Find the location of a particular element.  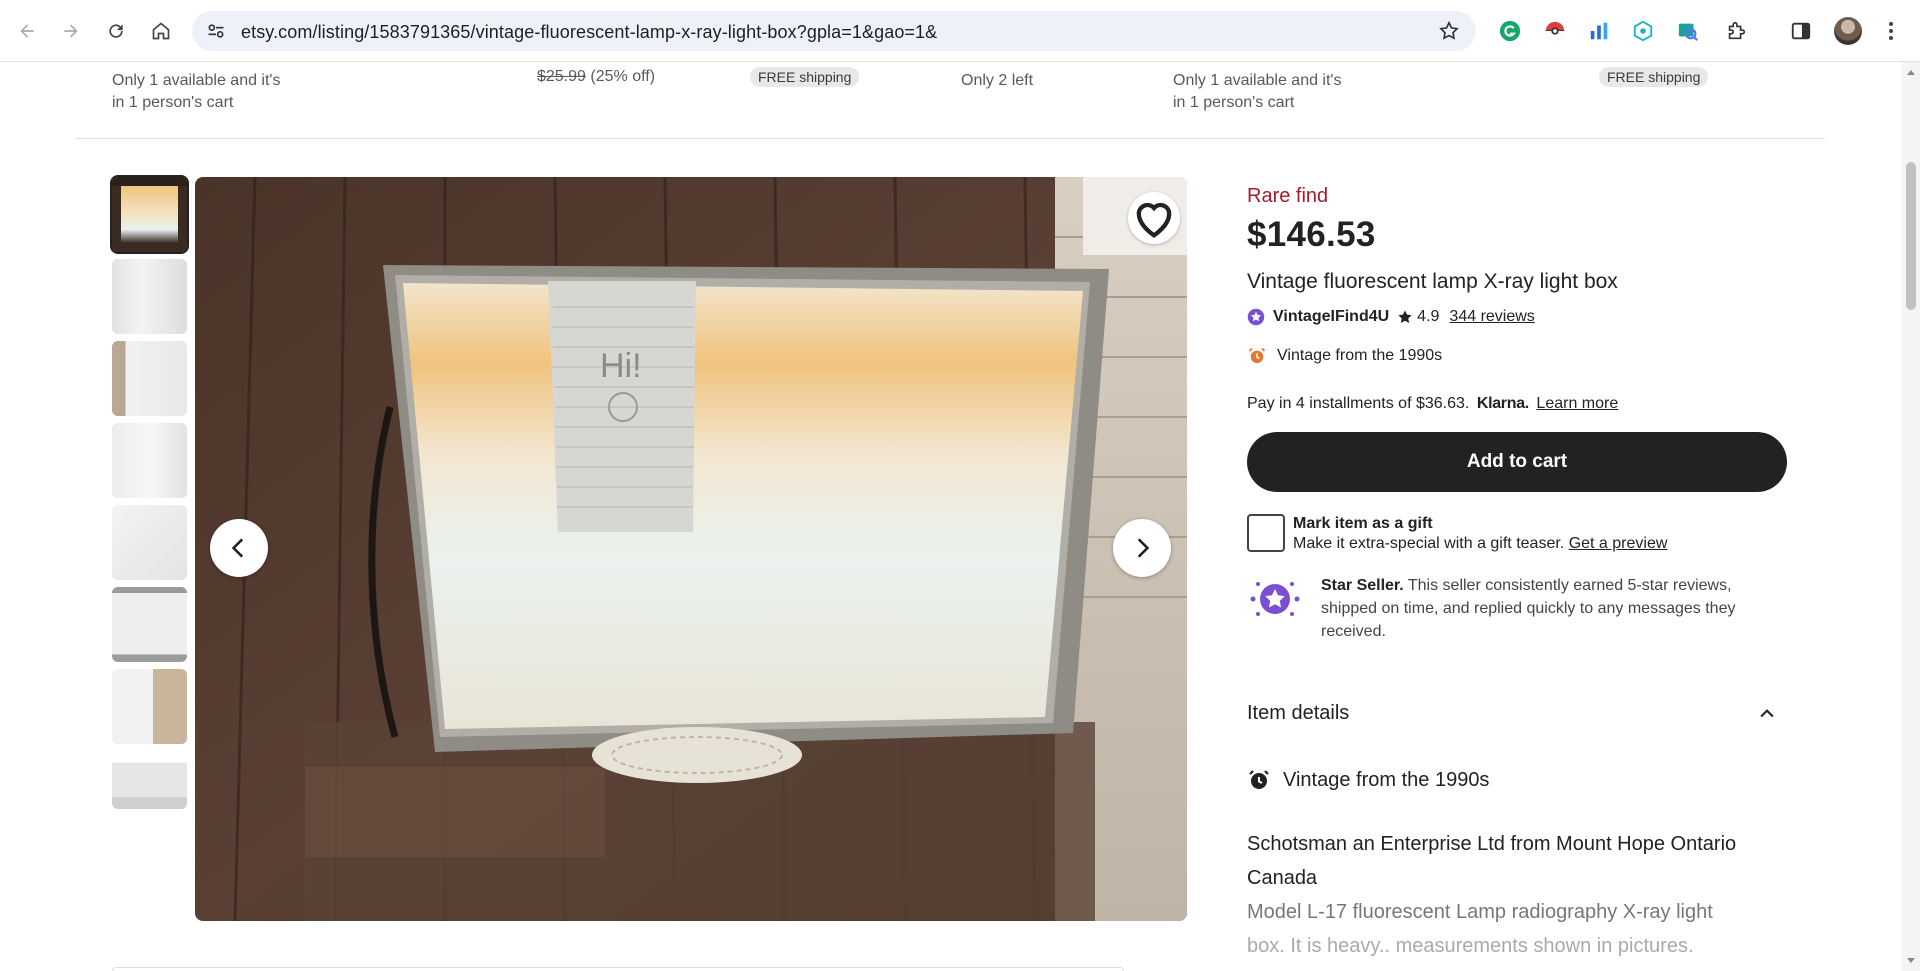

rating-star-icon is located at coordinates (1405, 316).